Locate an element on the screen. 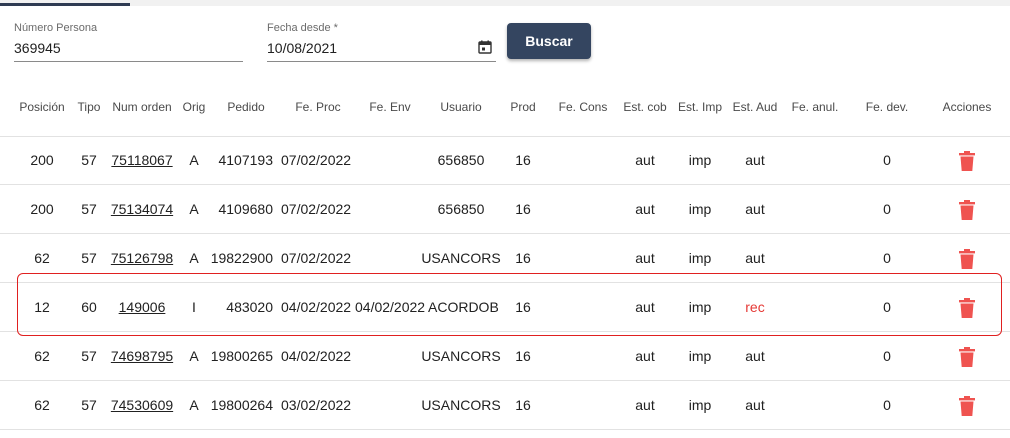  fecha-desde-field: Fecha desde * 10/08/2021 is located at coordinates (381, 42).